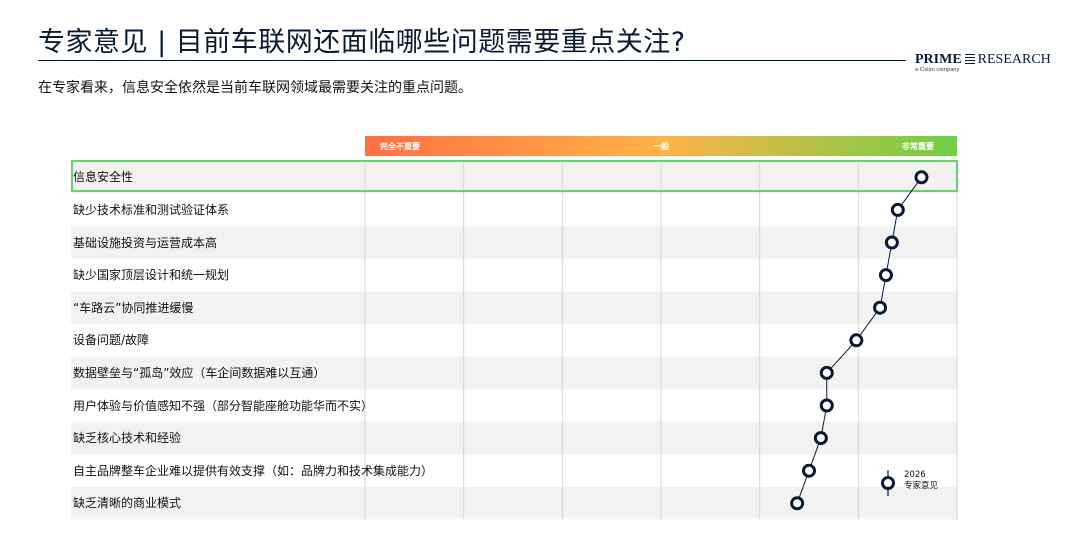 The height and width of the screenshot is (537, 1078). Describe the element at coordinates (127, 438) in the screenshot. I see `category-label: 缺乏核心技术和经验` at that location.